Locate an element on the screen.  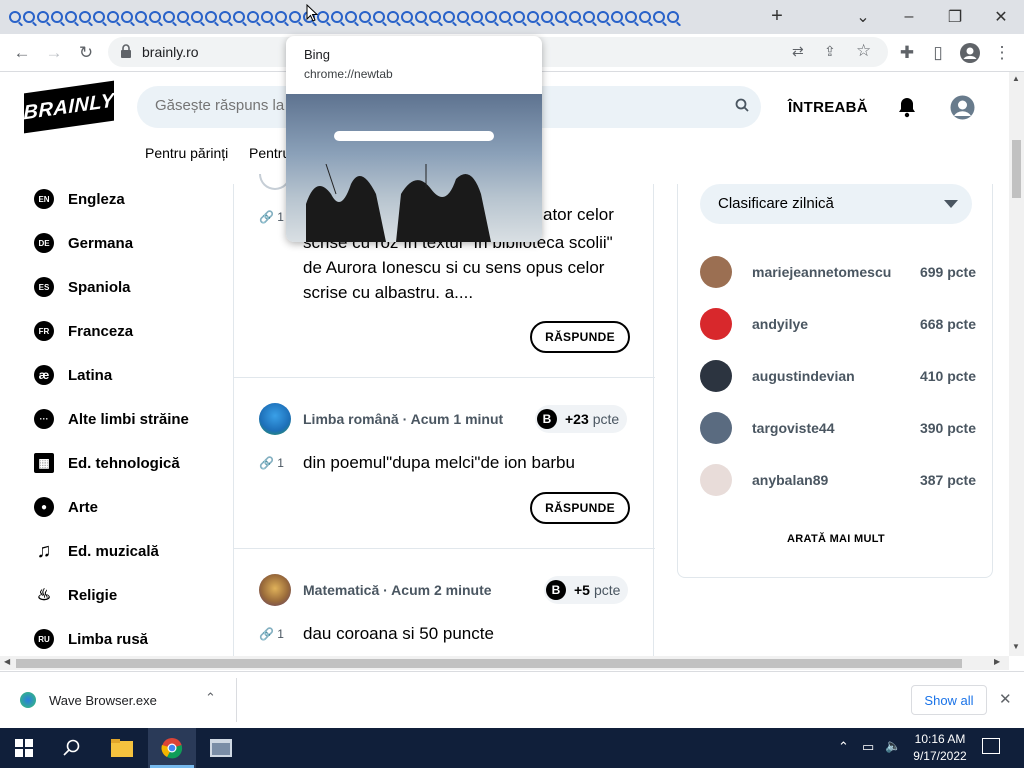
share-icon: ⇪ is located at coordinates (830, 51).